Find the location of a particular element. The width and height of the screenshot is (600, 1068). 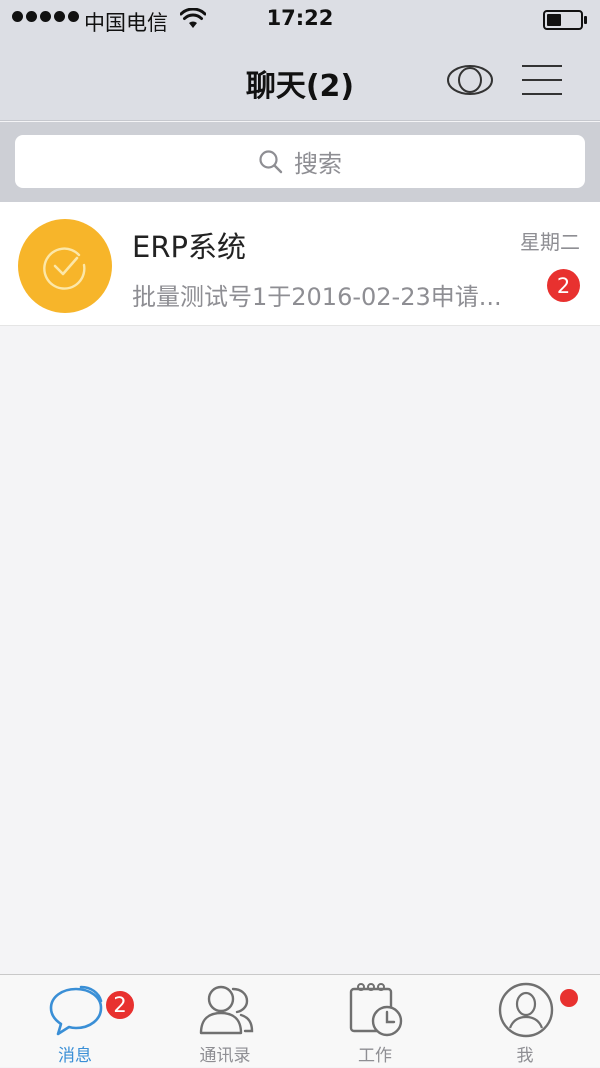

avatar is located at coordinates (65, 266).